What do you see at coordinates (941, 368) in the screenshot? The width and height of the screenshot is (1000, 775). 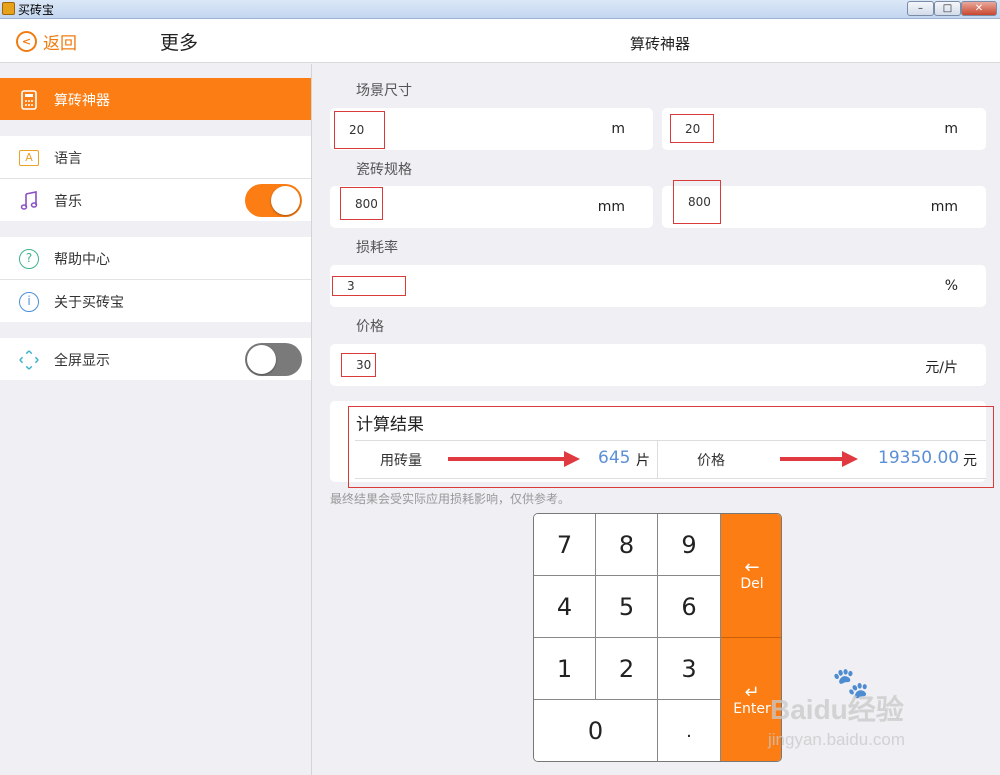 I see `unit-label: 元/片` at bounding box center [941, 368].